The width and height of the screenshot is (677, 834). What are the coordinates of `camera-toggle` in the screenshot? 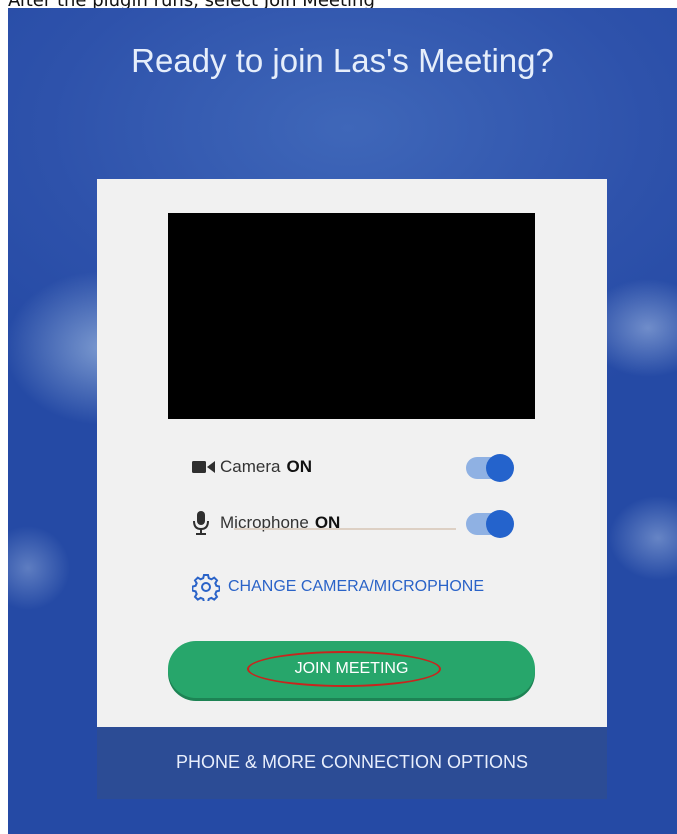 It's located at (490, 468).